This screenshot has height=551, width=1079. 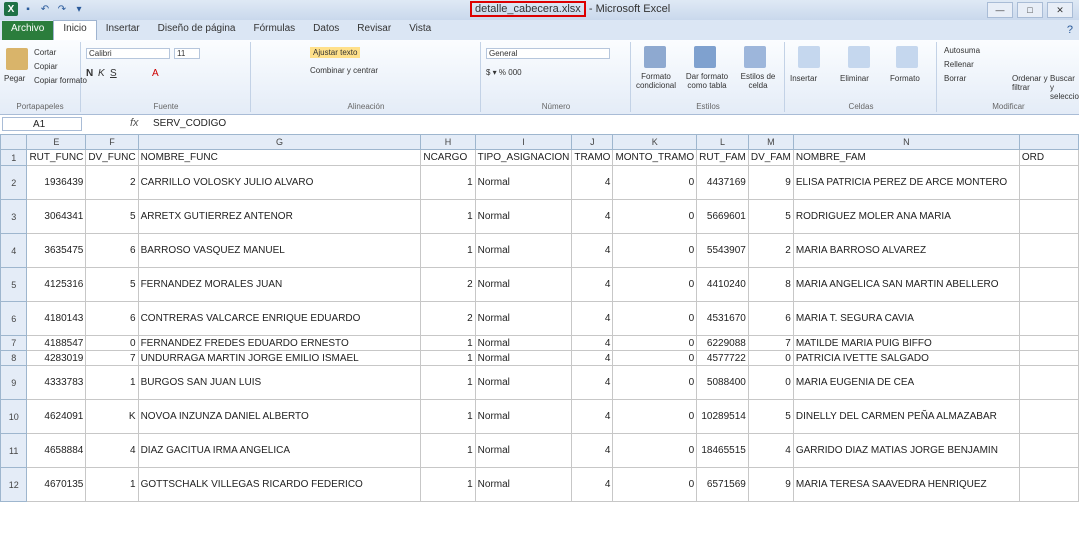 What do you see at coordinates (770, 318) in the screenshot?
I see `cell-dv-fam: 6` at bounding box center [770, 318].